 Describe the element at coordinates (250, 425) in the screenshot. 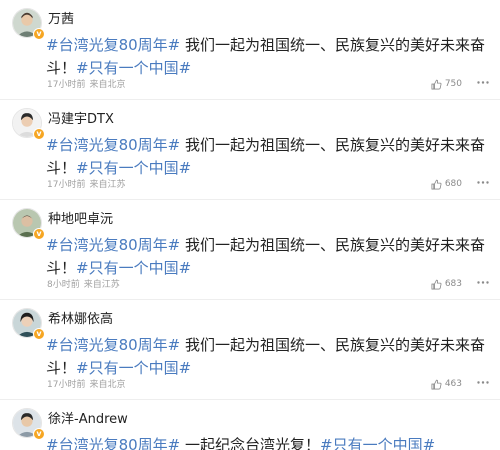

I see `comment-item: v 徐洋-Andrew #台湾光复80周年# 一起纪念台湾光复！#只有一个中国#` at that location.